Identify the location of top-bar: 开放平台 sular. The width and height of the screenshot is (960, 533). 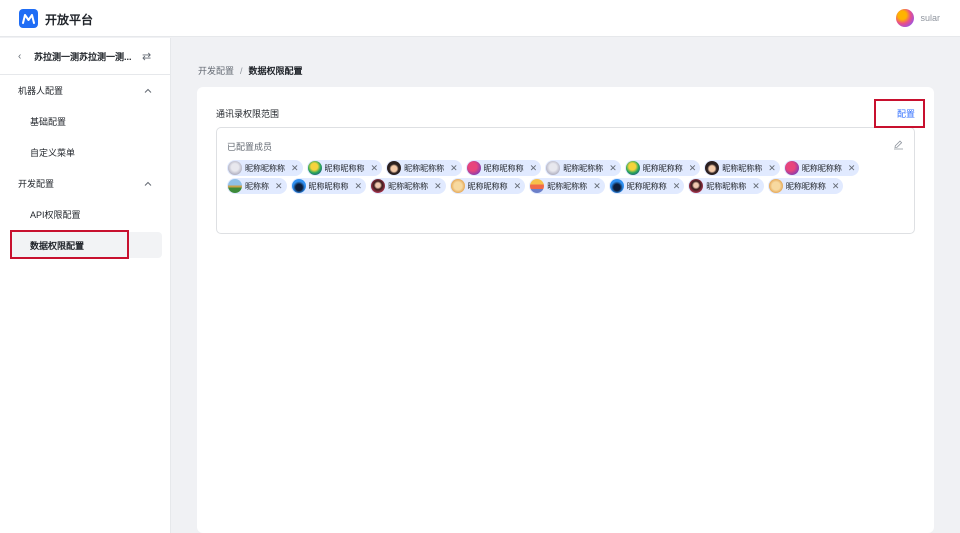
(480, 18).